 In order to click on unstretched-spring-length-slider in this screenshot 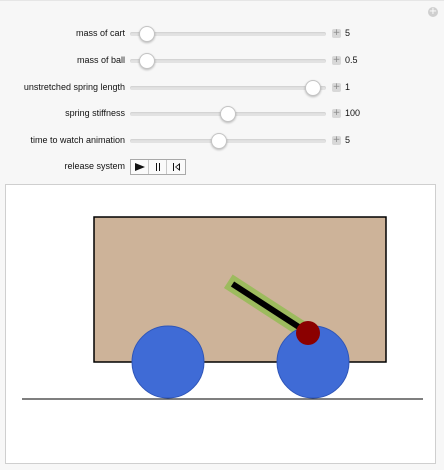, I will do `click(228, 88)`.